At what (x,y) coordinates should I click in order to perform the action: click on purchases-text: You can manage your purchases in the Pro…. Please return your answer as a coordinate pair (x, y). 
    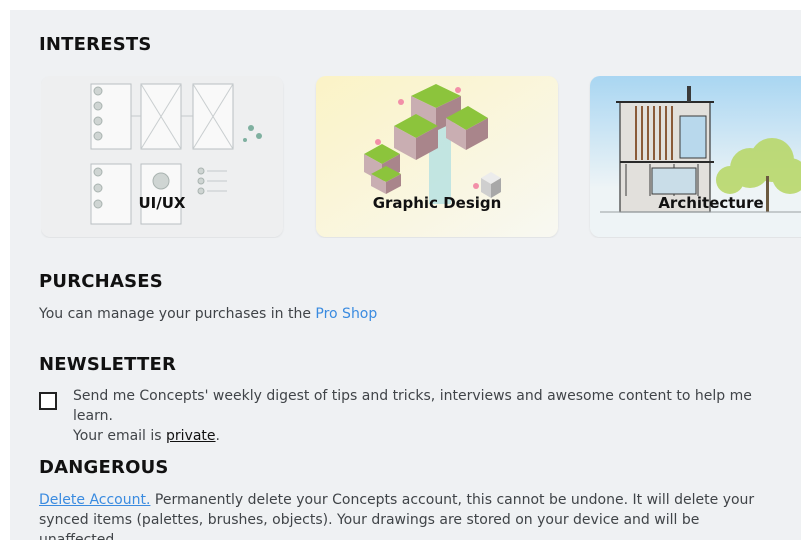
    Looking at the image, I should click on (208, 314).